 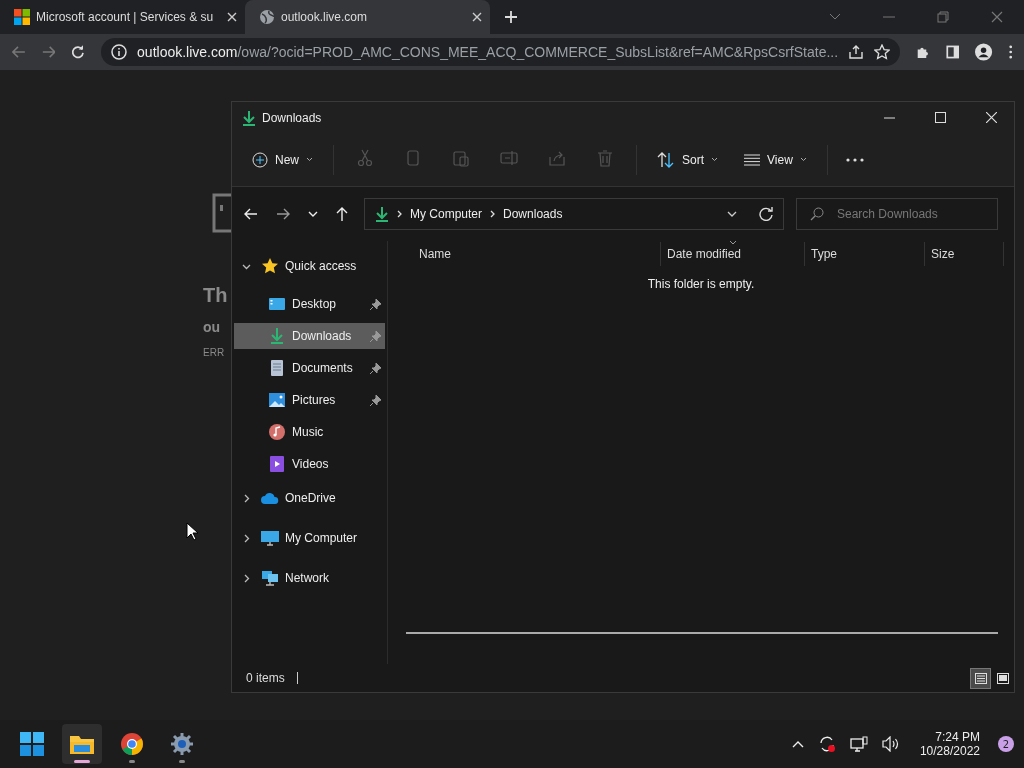 I want to click on search-field: Search Downloads, so click(x=897, y=214).